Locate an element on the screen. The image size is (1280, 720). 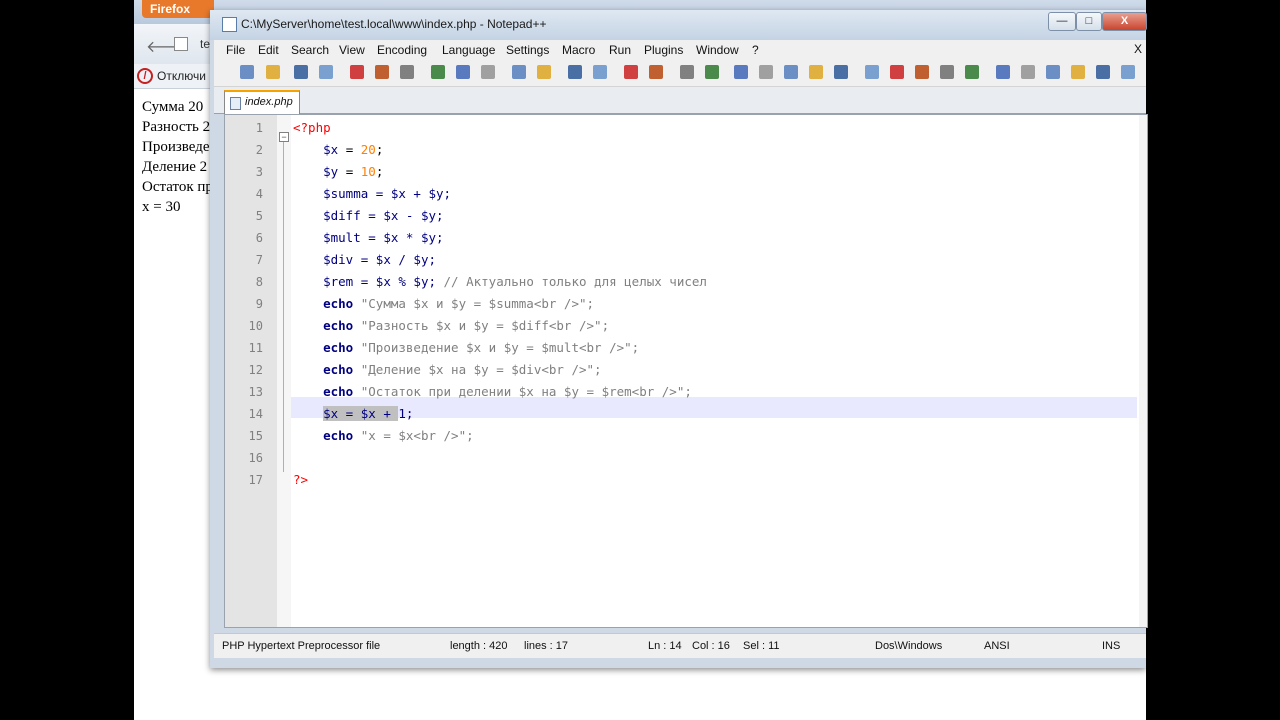
status-encoding: ANSI is located at coordinates (997, 646).